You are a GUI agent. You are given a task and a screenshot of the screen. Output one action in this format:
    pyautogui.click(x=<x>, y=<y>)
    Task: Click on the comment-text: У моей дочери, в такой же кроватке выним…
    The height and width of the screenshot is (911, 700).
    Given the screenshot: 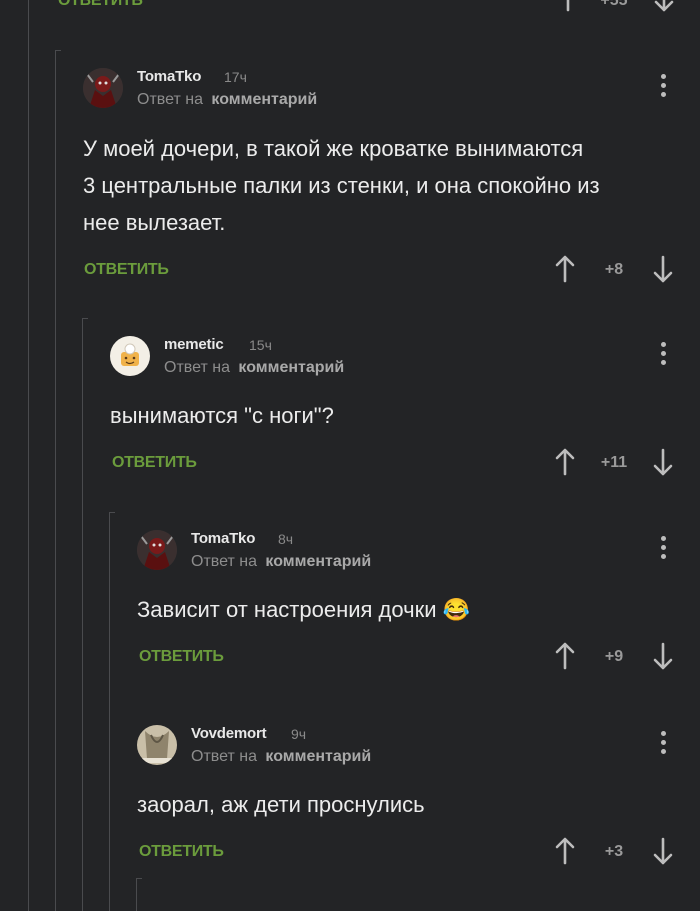 What is the action you would take?
    pyautogui.click(x=333, y=148)
    